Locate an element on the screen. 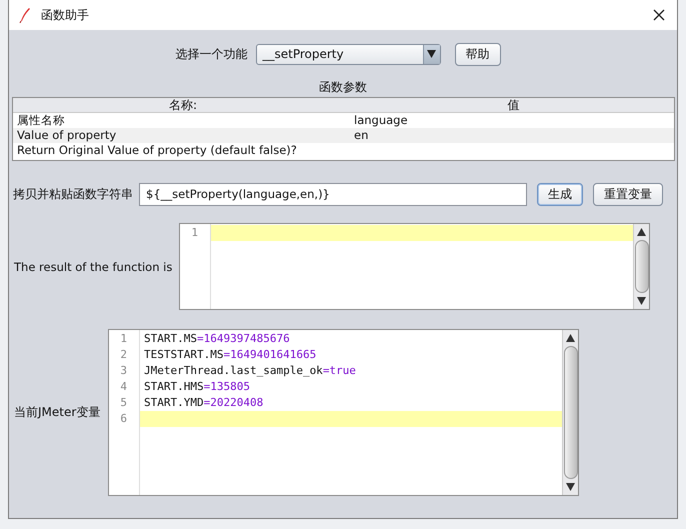 This screenshot has width=686, height=529. code-line: START.HMS=135805 is located at coordinates (197, 386).